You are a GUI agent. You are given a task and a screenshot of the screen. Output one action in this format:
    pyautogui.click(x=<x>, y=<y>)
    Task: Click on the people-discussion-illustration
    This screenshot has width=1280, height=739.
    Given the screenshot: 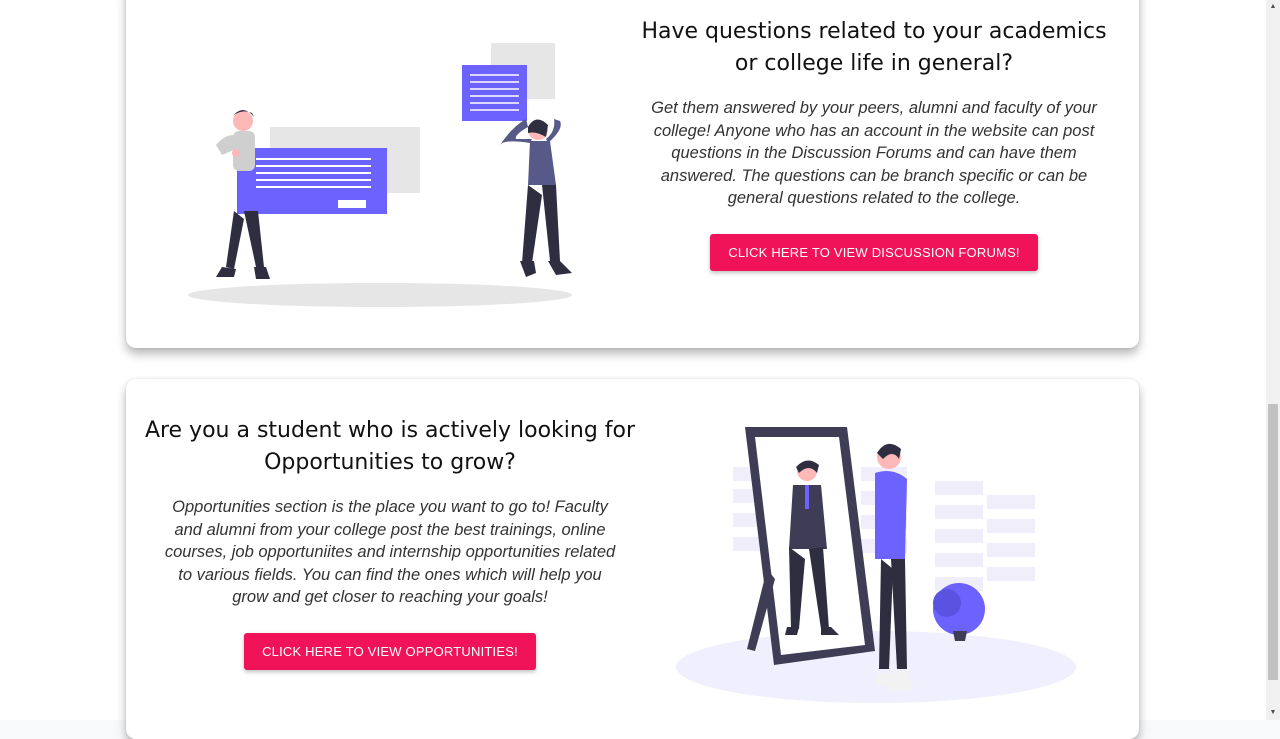 What is the action you would take?
    pyautogui.click(x=386, y=175)
    